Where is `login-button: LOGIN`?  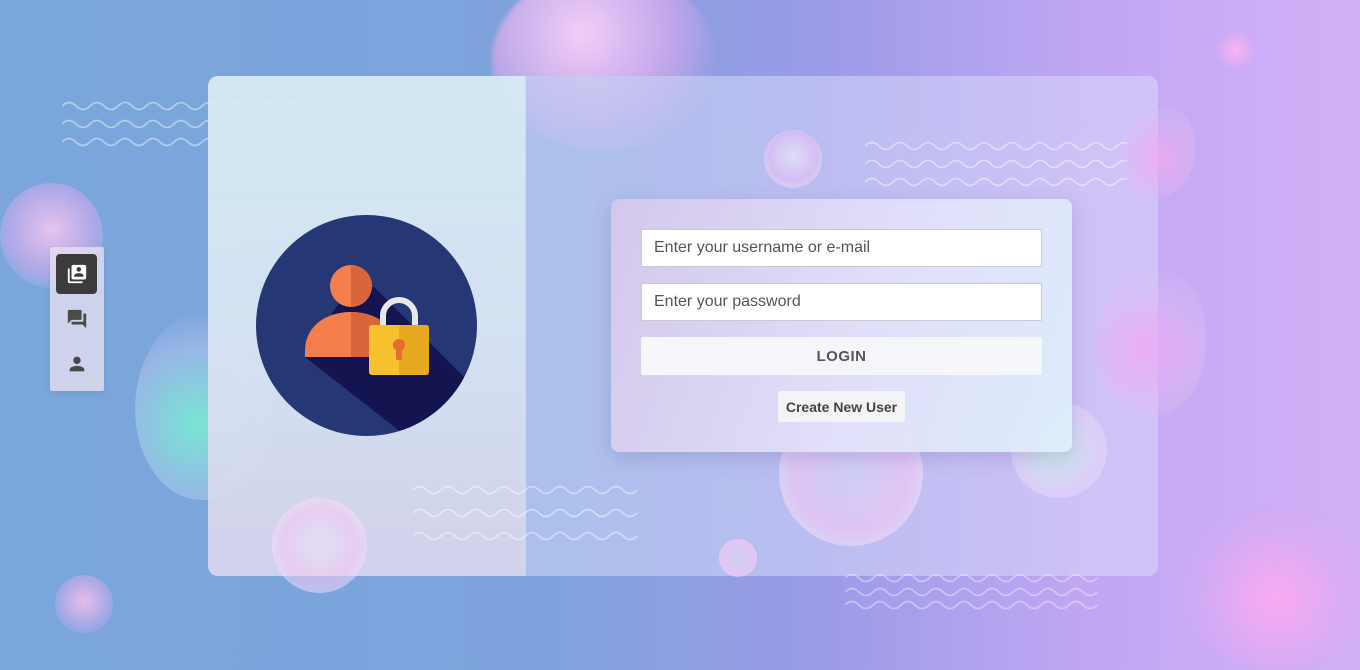 login-button: LOGIN is located at coordinates (841, 356).